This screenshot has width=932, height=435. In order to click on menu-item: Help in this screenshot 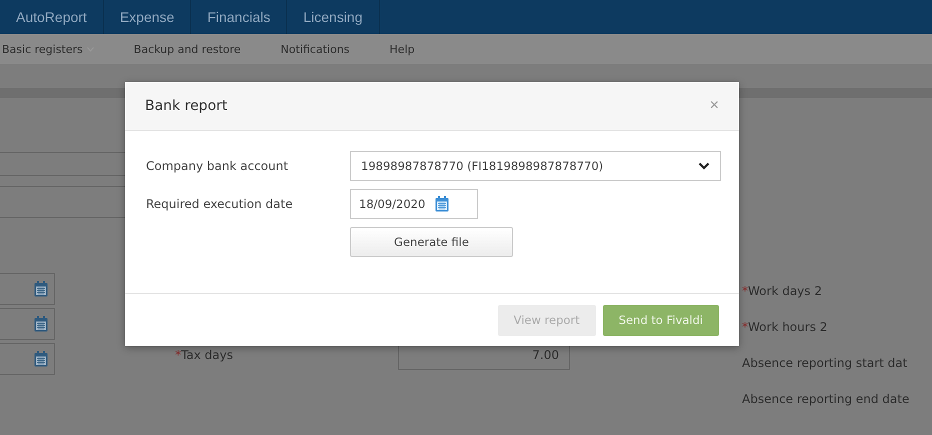, I will do `click(400, 49)`.